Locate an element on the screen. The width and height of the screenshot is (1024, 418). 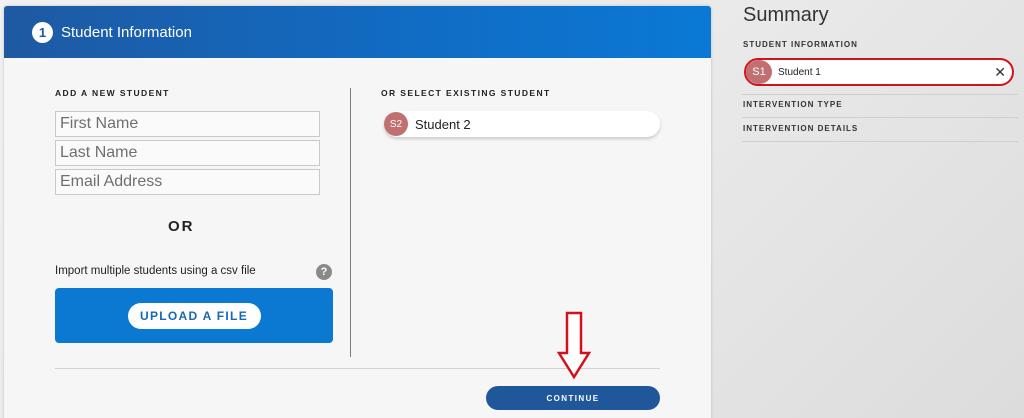
step-number-badge: 1 is located at coordinates (42, 32).